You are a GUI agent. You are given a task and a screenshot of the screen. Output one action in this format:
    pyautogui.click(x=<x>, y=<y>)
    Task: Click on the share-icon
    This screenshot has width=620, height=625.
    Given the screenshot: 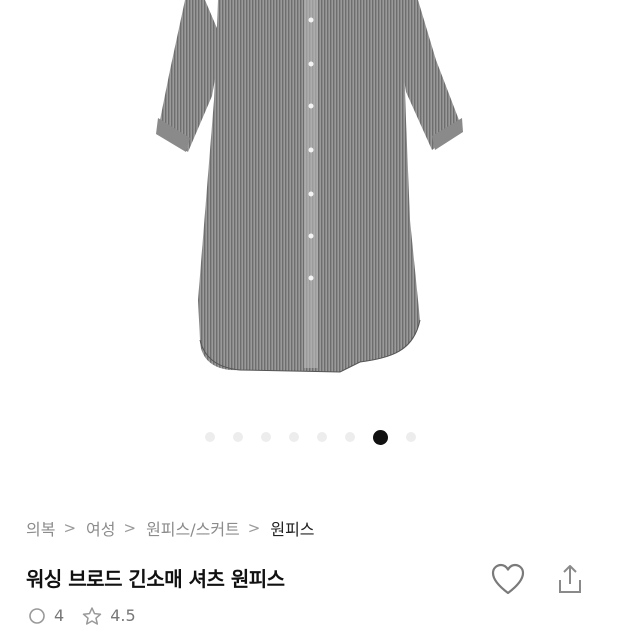 What is the action you would take?
    pyautogui.click(x=570, y=579)
    